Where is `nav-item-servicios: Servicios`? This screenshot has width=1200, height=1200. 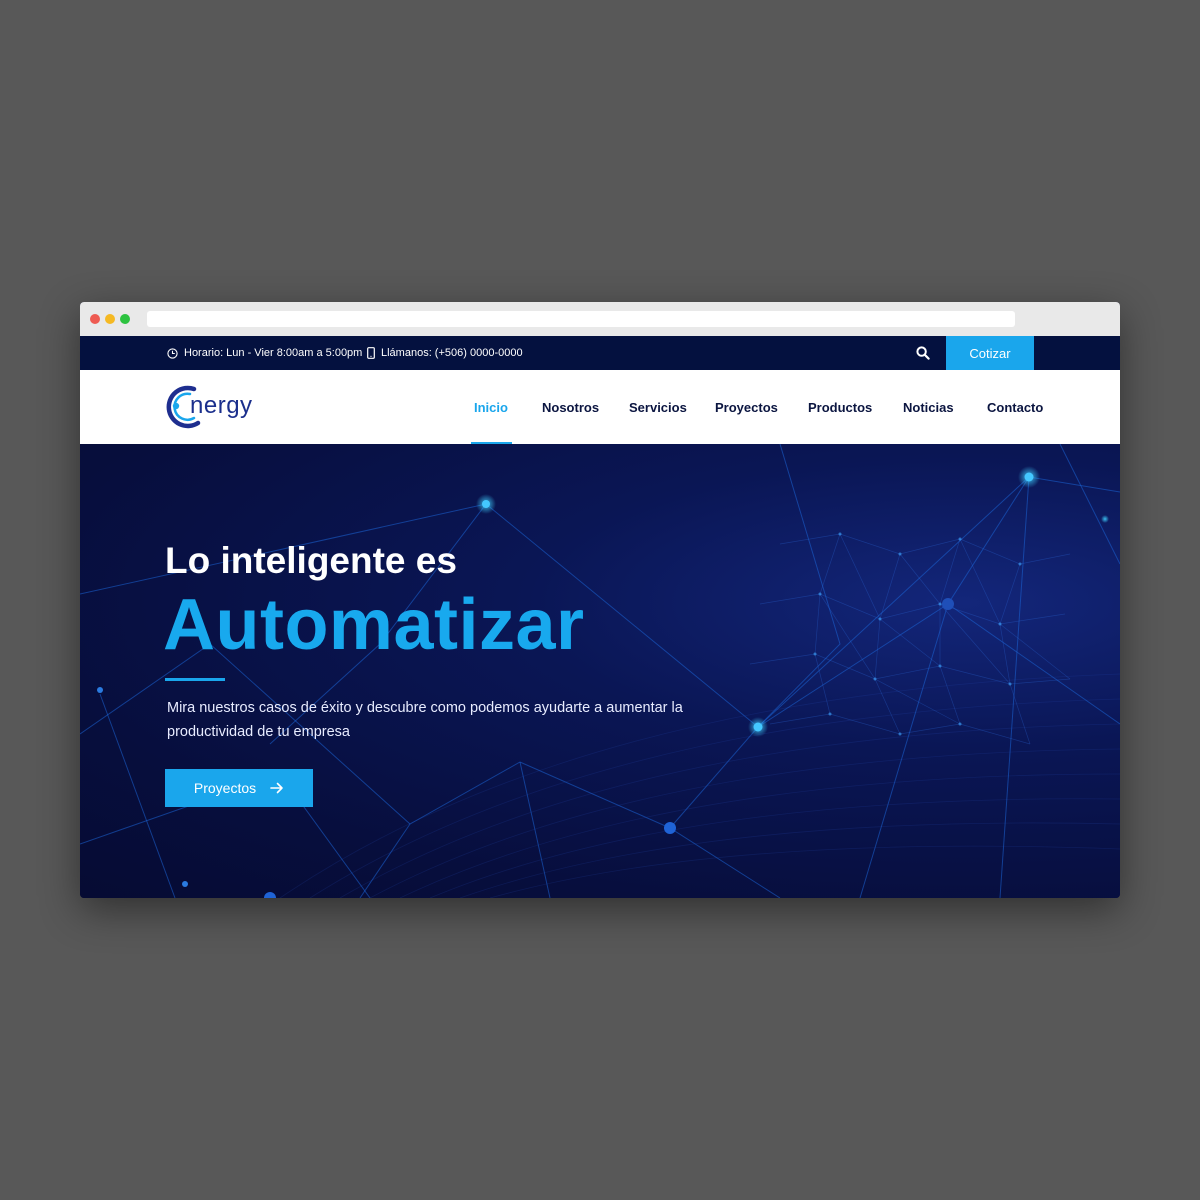
nav-item-servicios: Servicios is located at coordinates (658, 407).